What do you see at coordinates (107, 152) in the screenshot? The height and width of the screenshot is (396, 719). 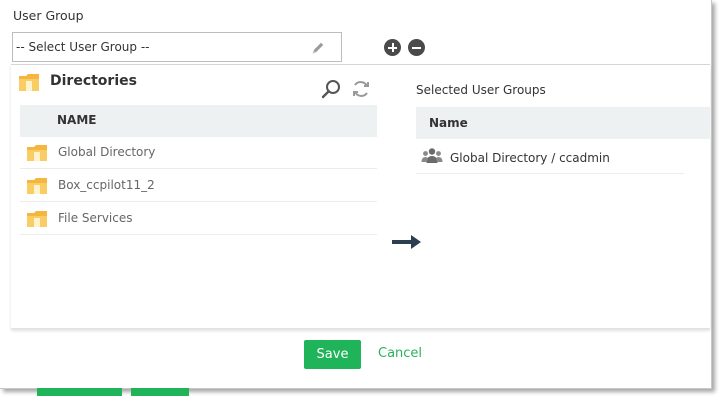 I see `directory-label: Global Directory` at bounding box center [107, 152].